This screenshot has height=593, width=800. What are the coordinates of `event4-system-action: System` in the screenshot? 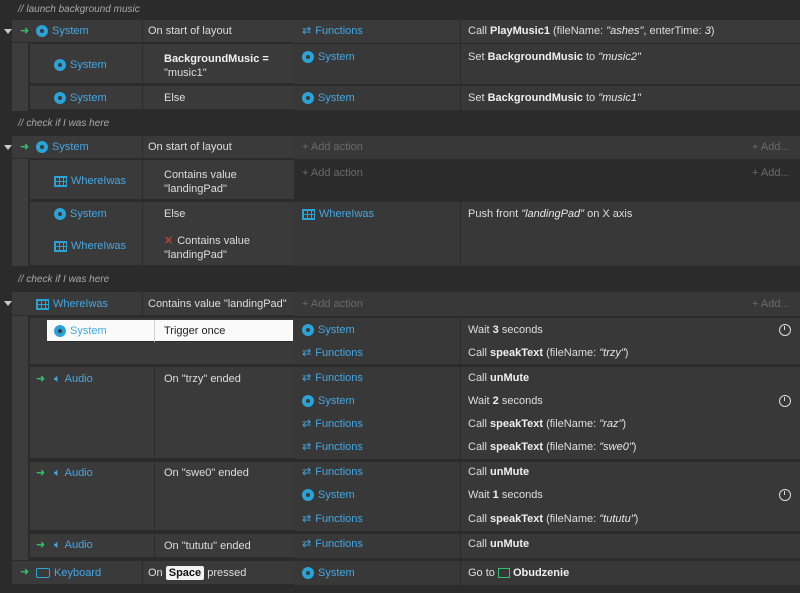 It's located at (328, 573).